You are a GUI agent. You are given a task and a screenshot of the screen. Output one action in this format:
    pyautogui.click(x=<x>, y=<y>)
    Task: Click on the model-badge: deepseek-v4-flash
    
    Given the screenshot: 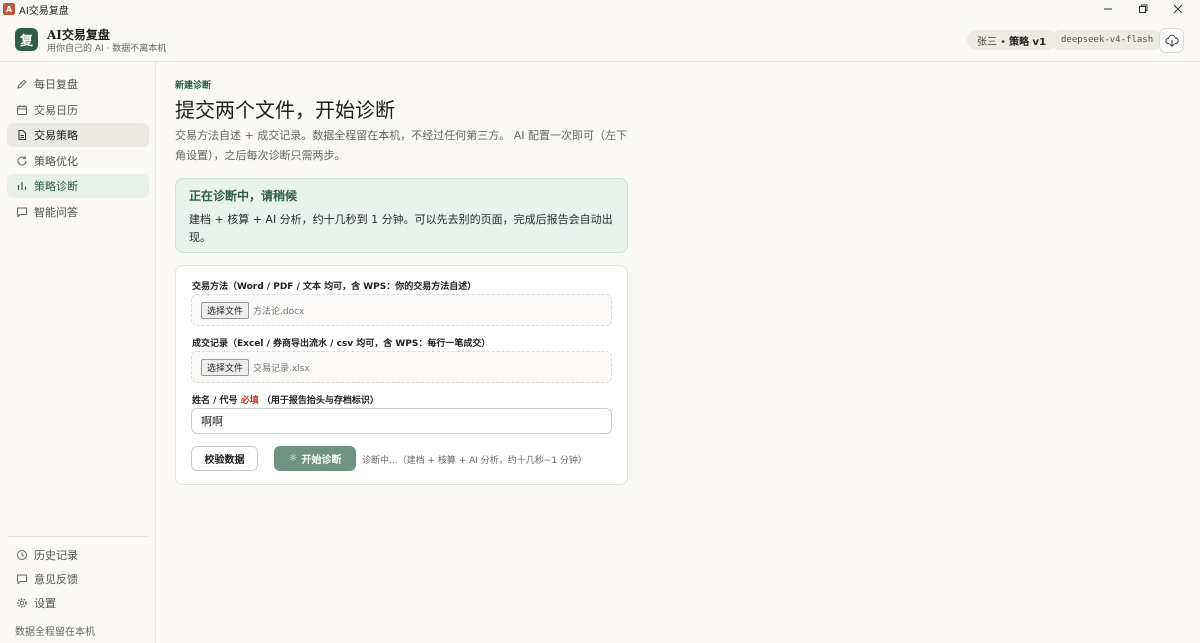 What is the action you would take?
    pyautogui.click(x=1107, y=40)
    